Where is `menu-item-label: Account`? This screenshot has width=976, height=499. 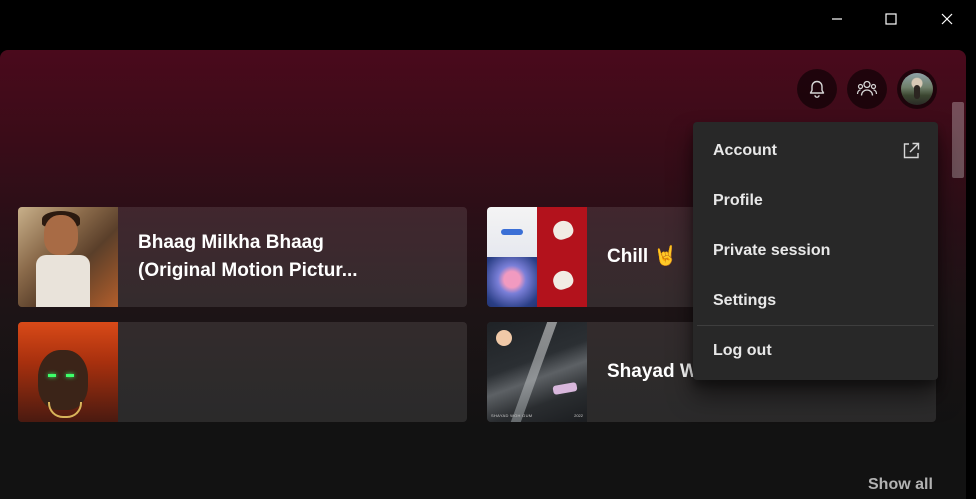
menu-item-label: Account is located at coordinates (745, 150).